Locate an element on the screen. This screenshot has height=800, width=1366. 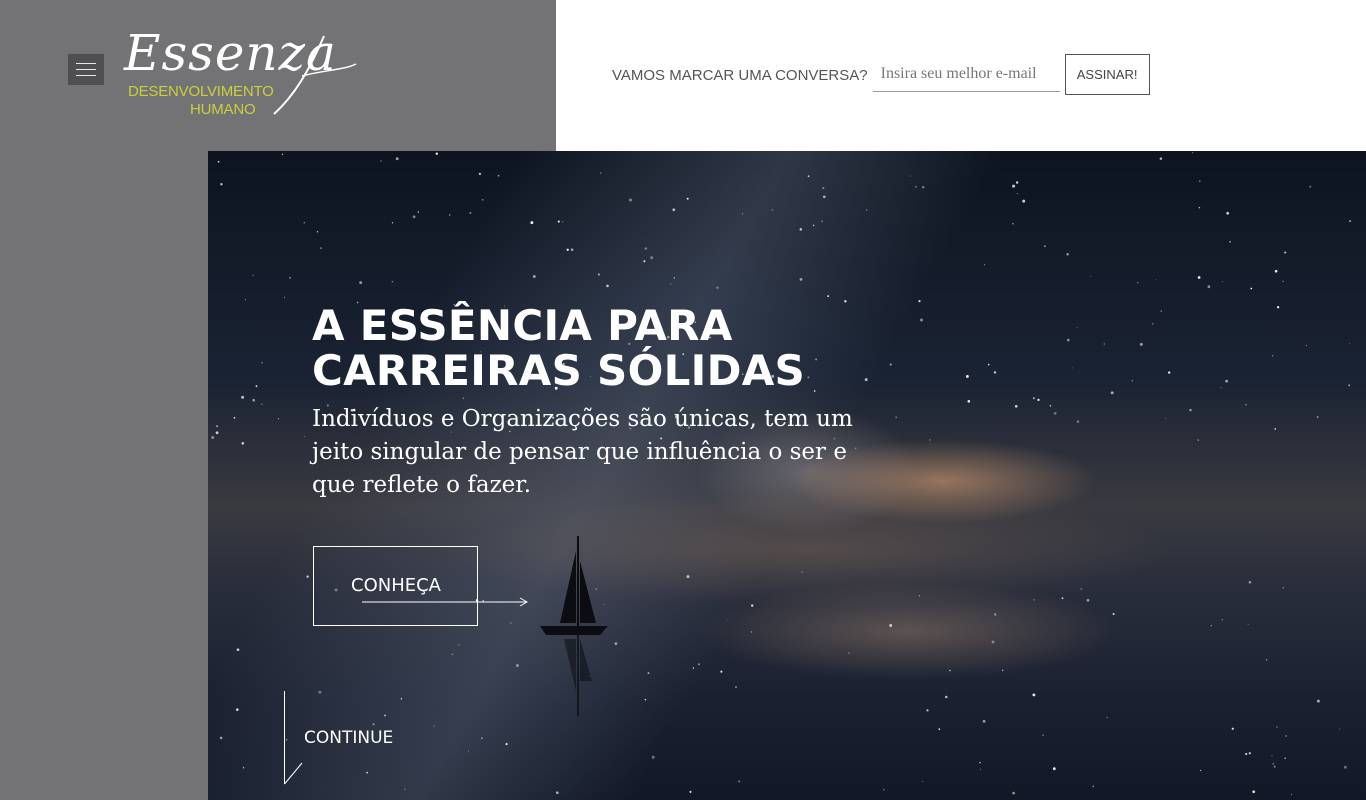
newsletter-form: VAMOS MARCAR UMA CONVERSA? ASSINAR! is located at coordinates (881, 74).